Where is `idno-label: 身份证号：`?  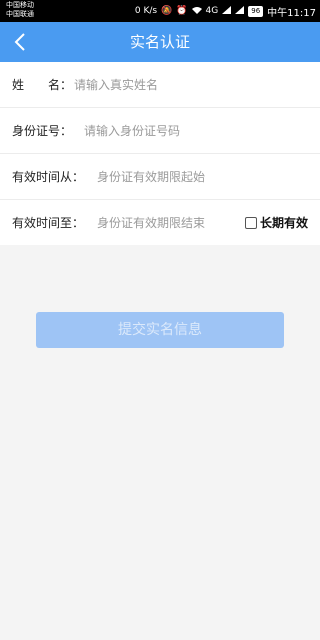
idno-label: 身份证号： is located at coordinates (42, 131).